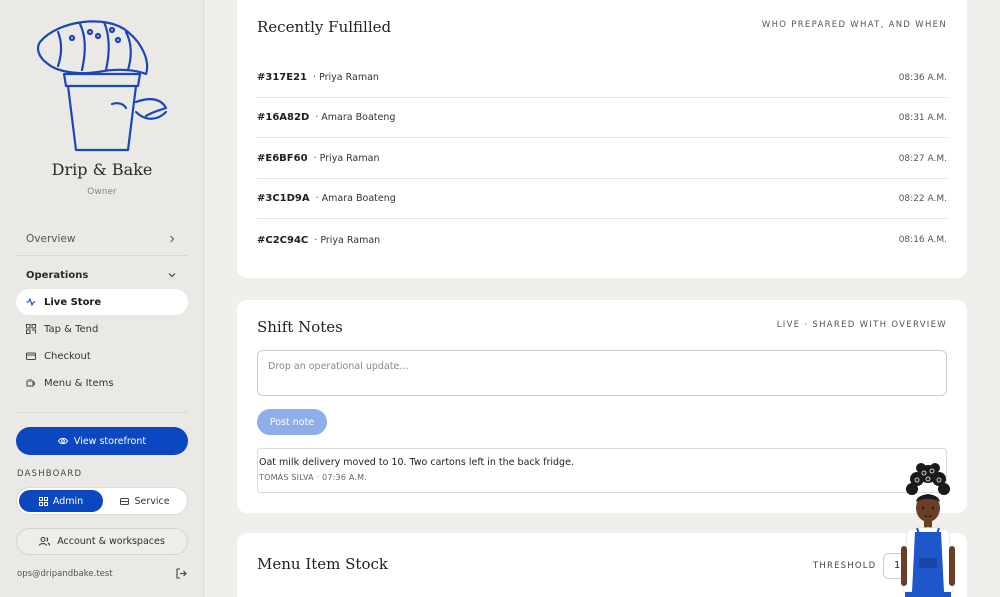 The image size is (1000, 597). What do you see at coordinates (73, 302) in the screenshot?
I see `sidebar-item-label: Live Store` at bounding box center [73, 302].